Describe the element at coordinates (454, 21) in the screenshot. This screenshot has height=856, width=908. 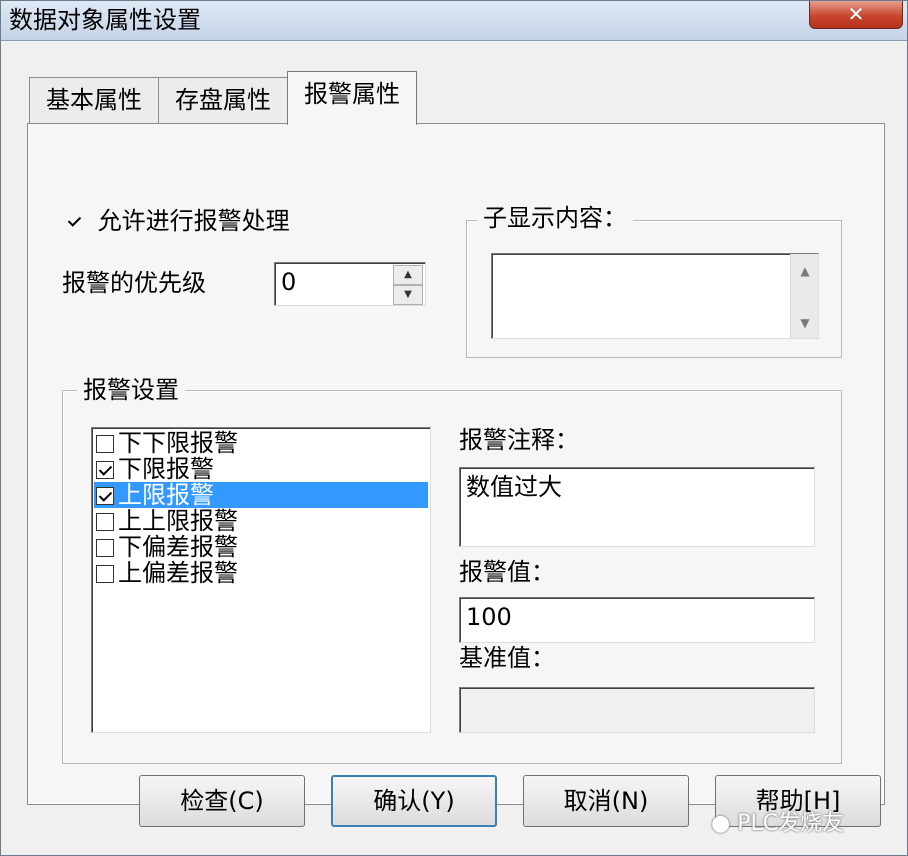
I see `title-bar: 数据对象属性设置 ✕` at that location.